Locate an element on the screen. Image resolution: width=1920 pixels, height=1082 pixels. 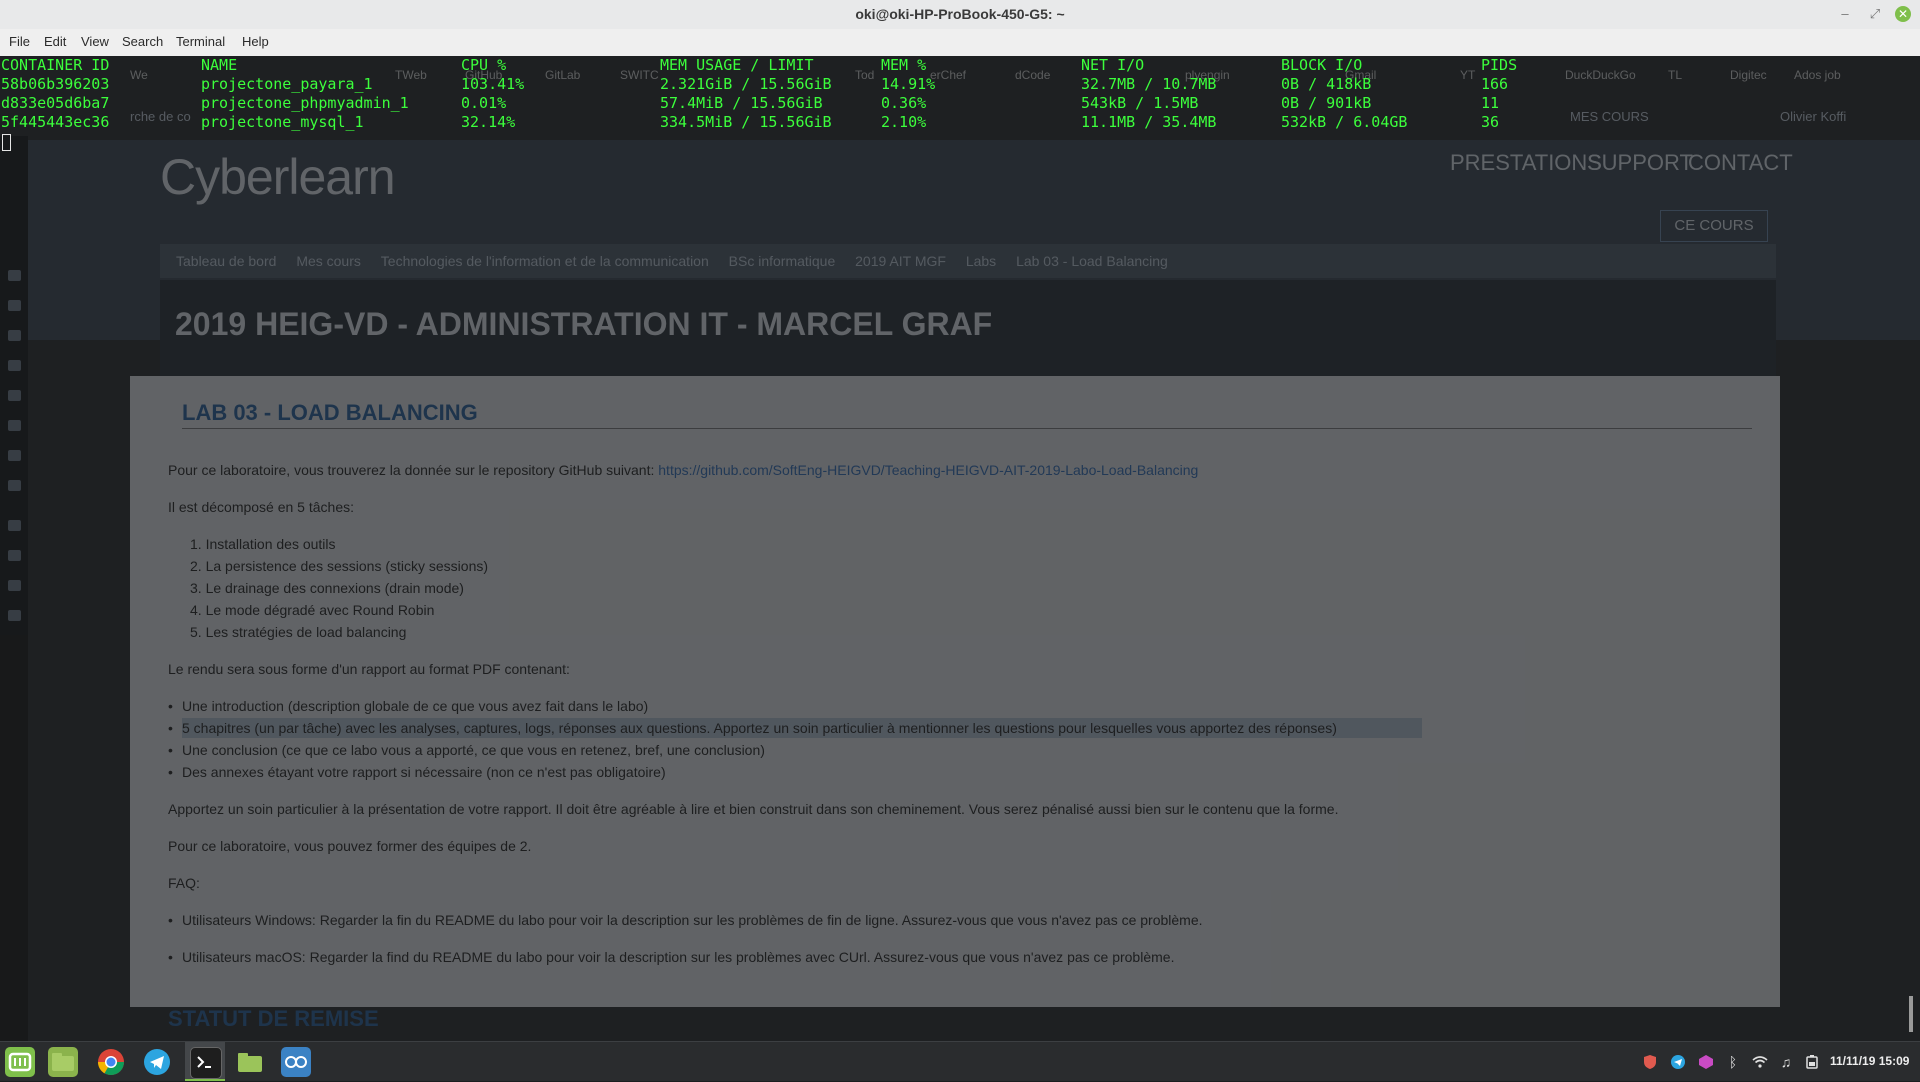
breadcrumb-item: 2019 AIT MGF is located at coordinates (900, 261).